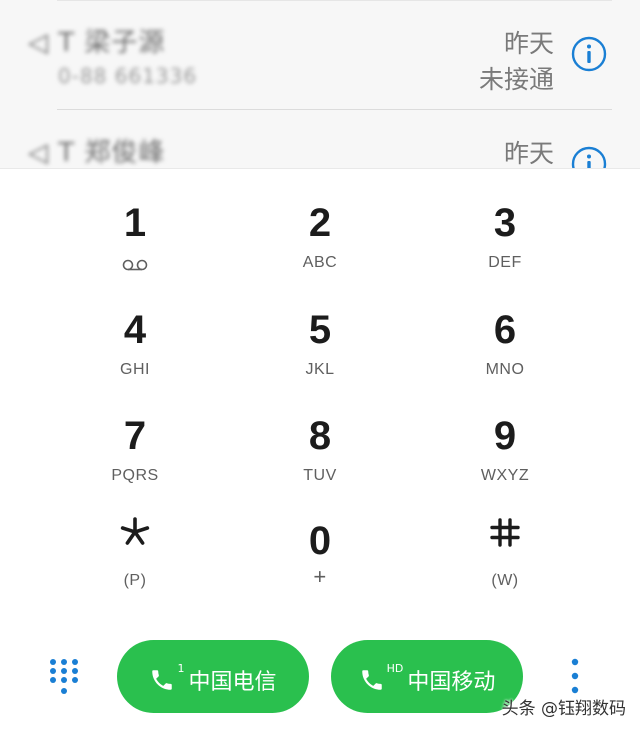 The image size is (640, 729). I want to click on key-digit: 8, so click(320, 436).